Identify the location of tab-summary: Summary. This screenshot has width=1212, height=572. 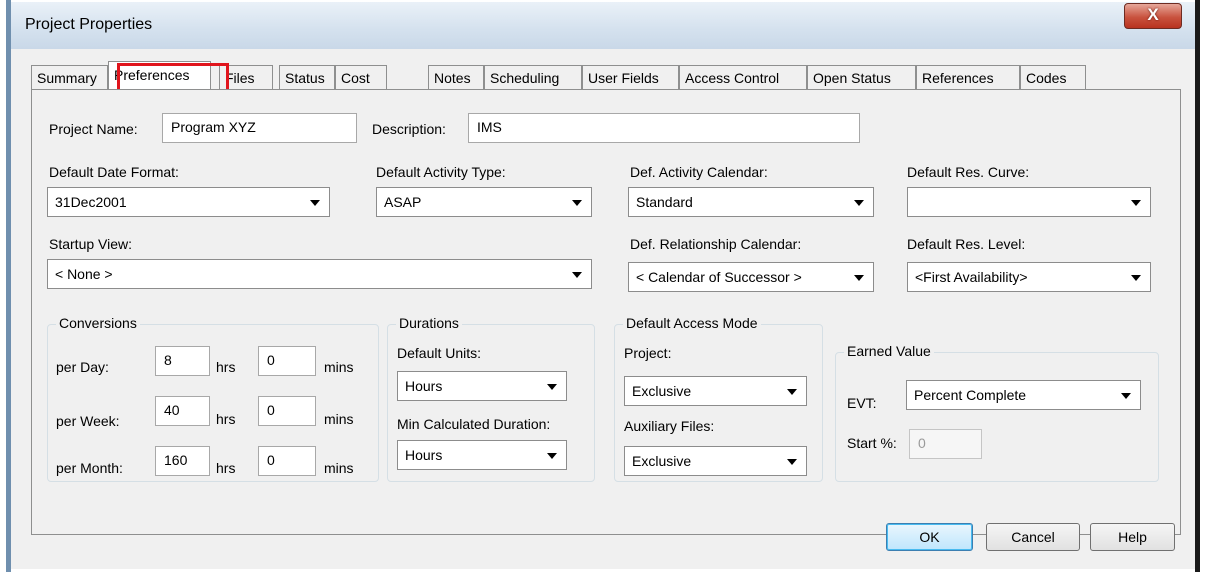
(69, 77).